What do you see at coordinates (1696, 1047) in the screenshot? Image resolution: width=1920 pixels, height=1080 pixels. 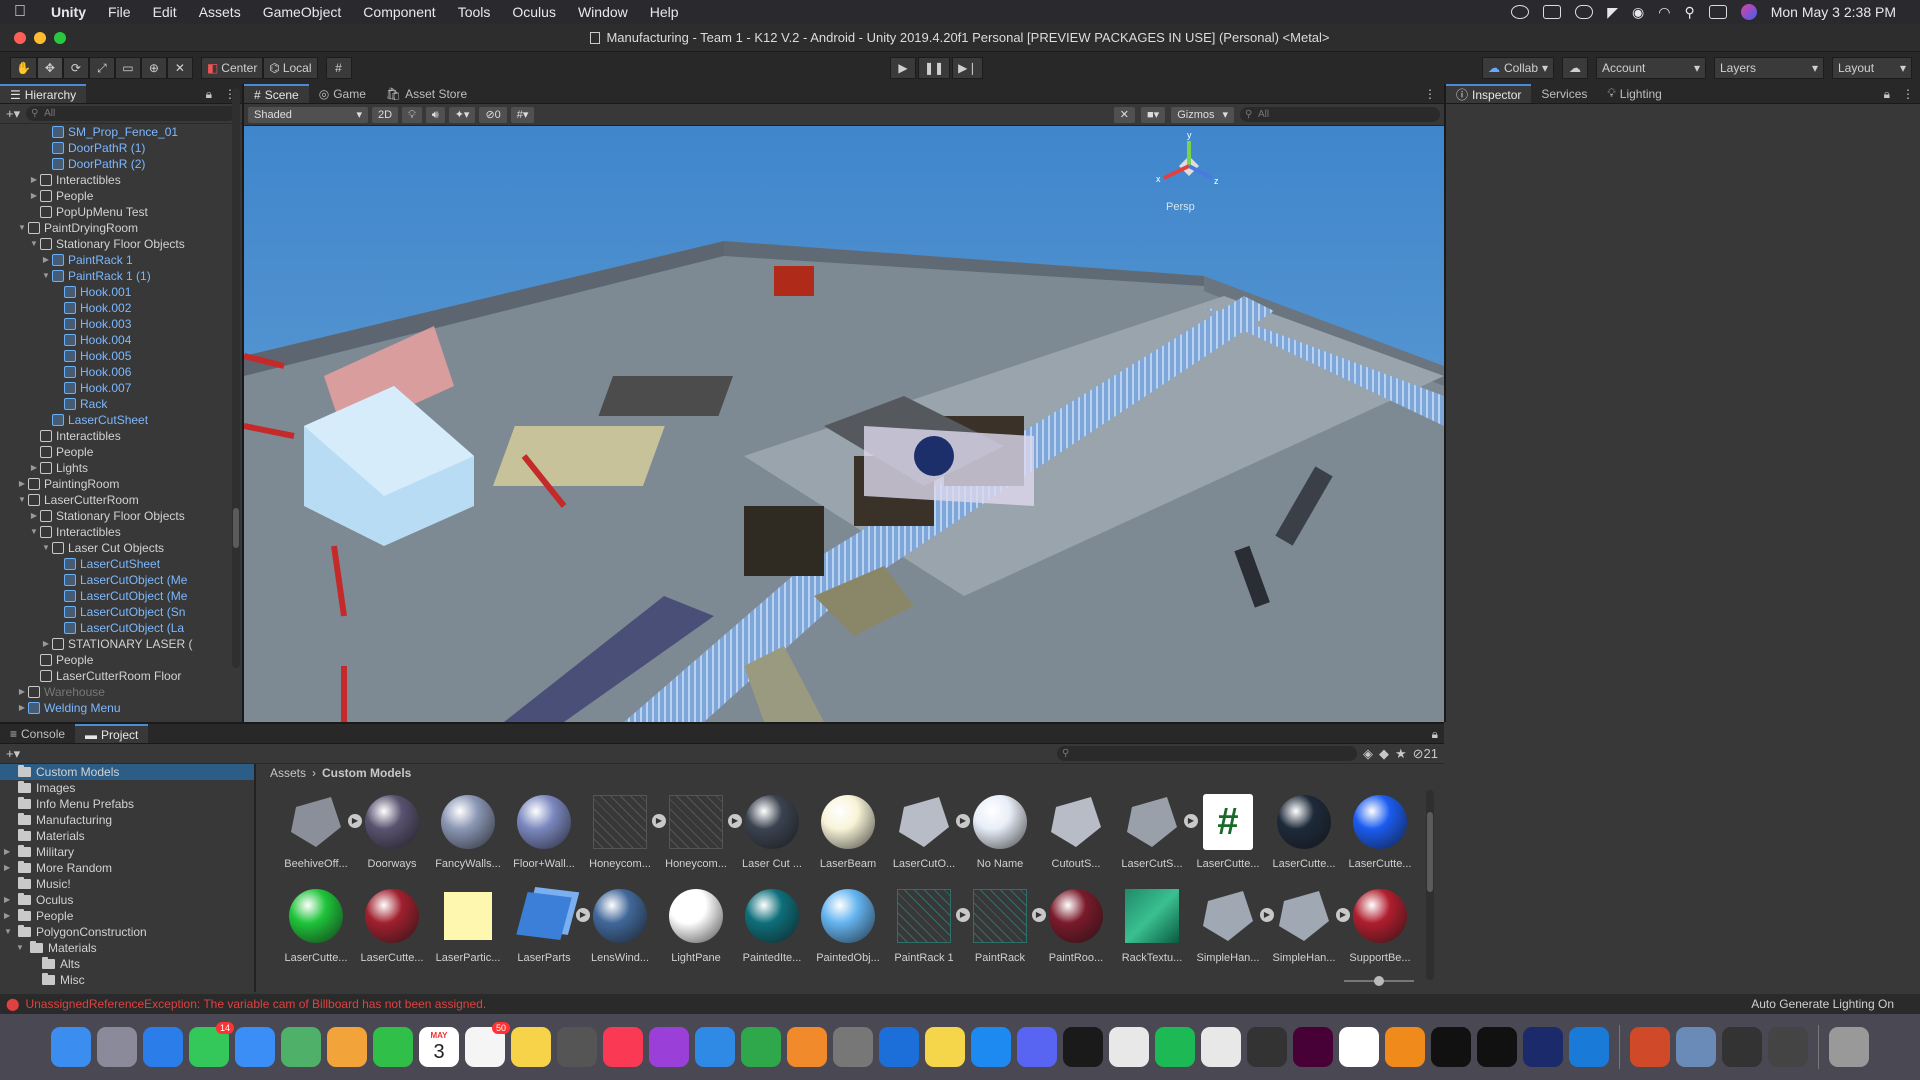 I see `dock-preview-icon` at bounding box center [1696, 1047].